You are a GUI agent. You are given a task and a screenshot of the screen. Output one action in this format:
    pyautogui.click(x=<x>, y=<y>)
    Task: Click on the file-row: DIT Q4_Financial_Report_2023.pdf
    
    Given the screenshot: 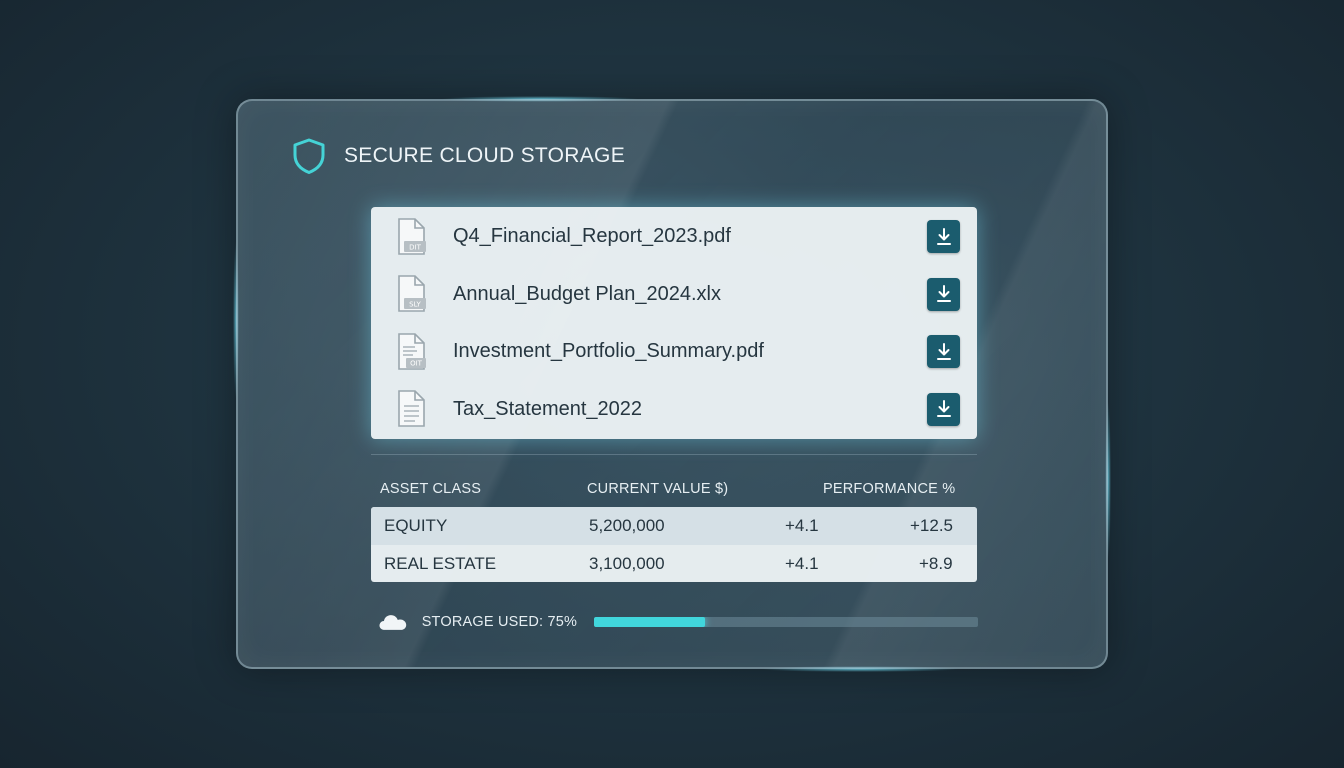 What is the action you would take?
    pyautogui.click(x=674, y=237)
    